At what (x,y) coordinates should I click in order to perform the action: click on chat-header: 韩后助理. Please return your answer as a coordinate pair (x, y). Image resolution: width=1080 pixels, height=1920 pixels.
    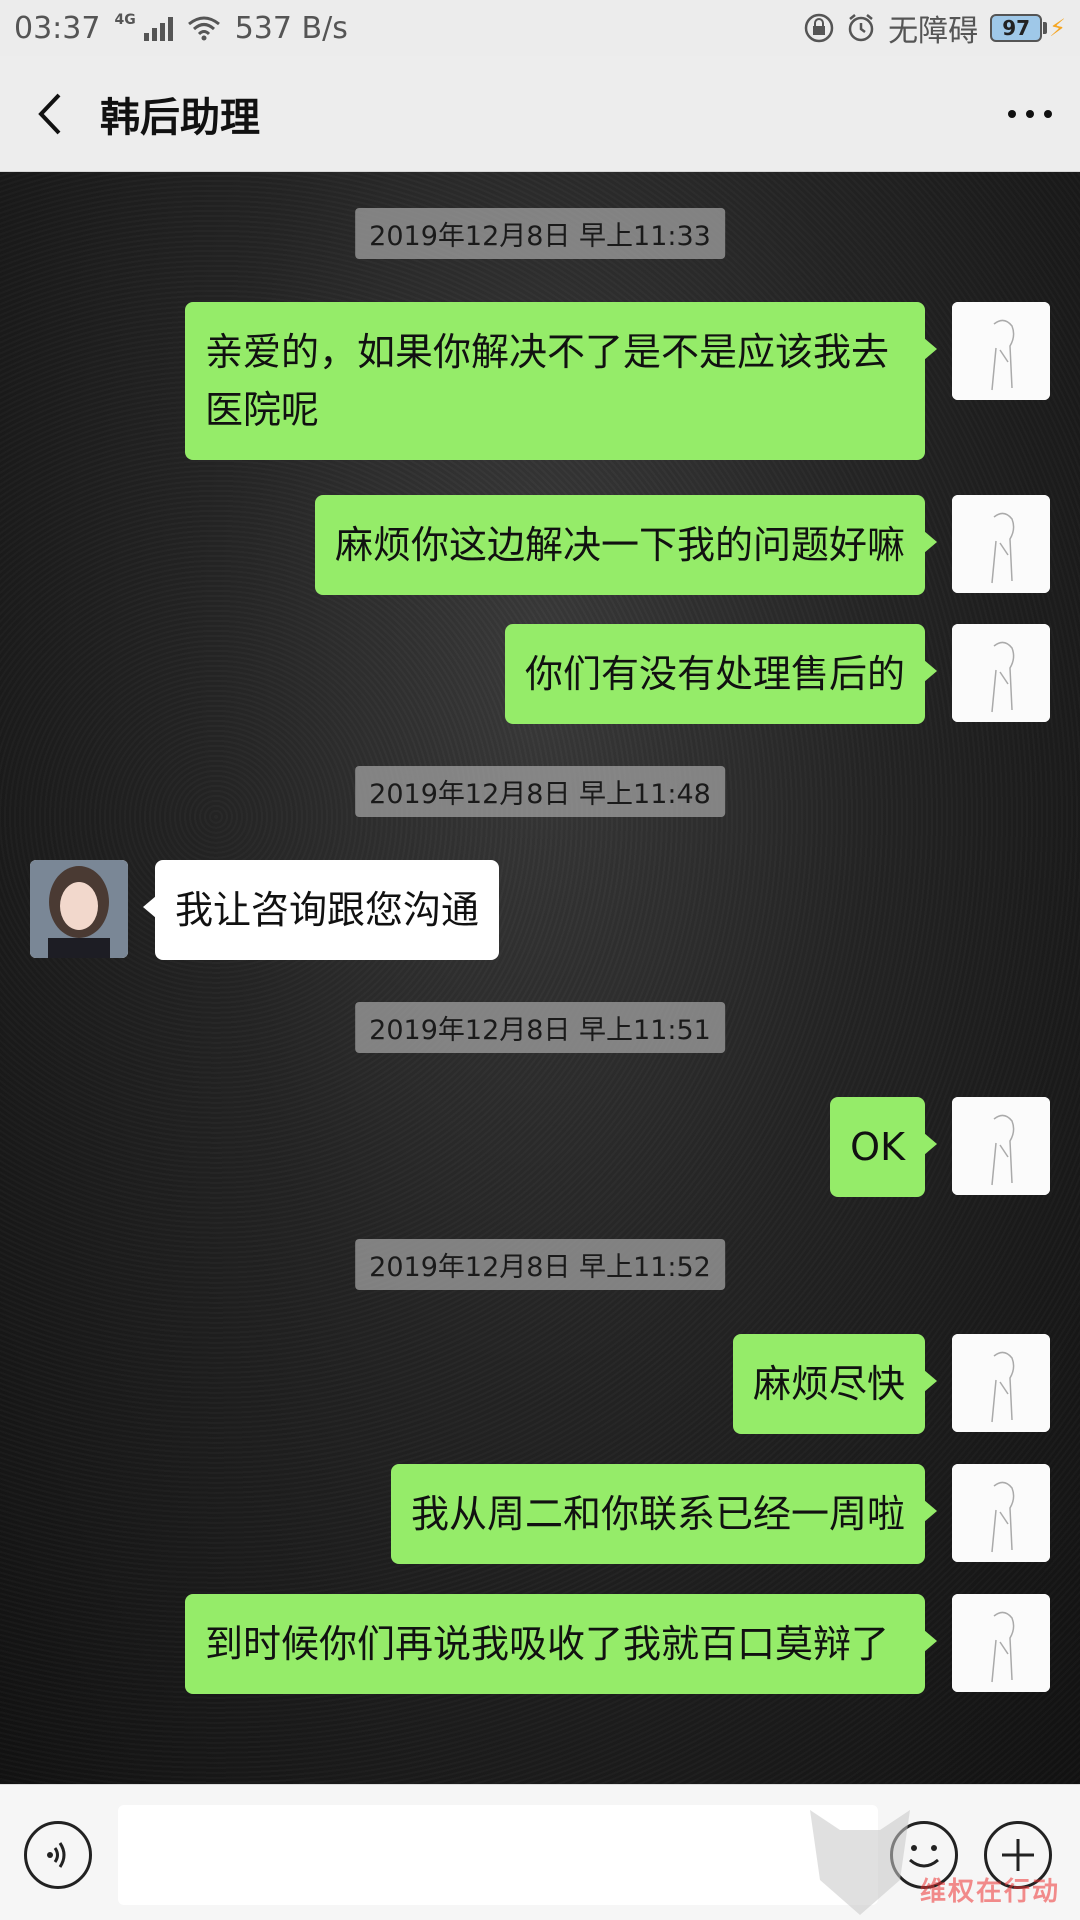
    Looking at the image, I should click on (540, 114).